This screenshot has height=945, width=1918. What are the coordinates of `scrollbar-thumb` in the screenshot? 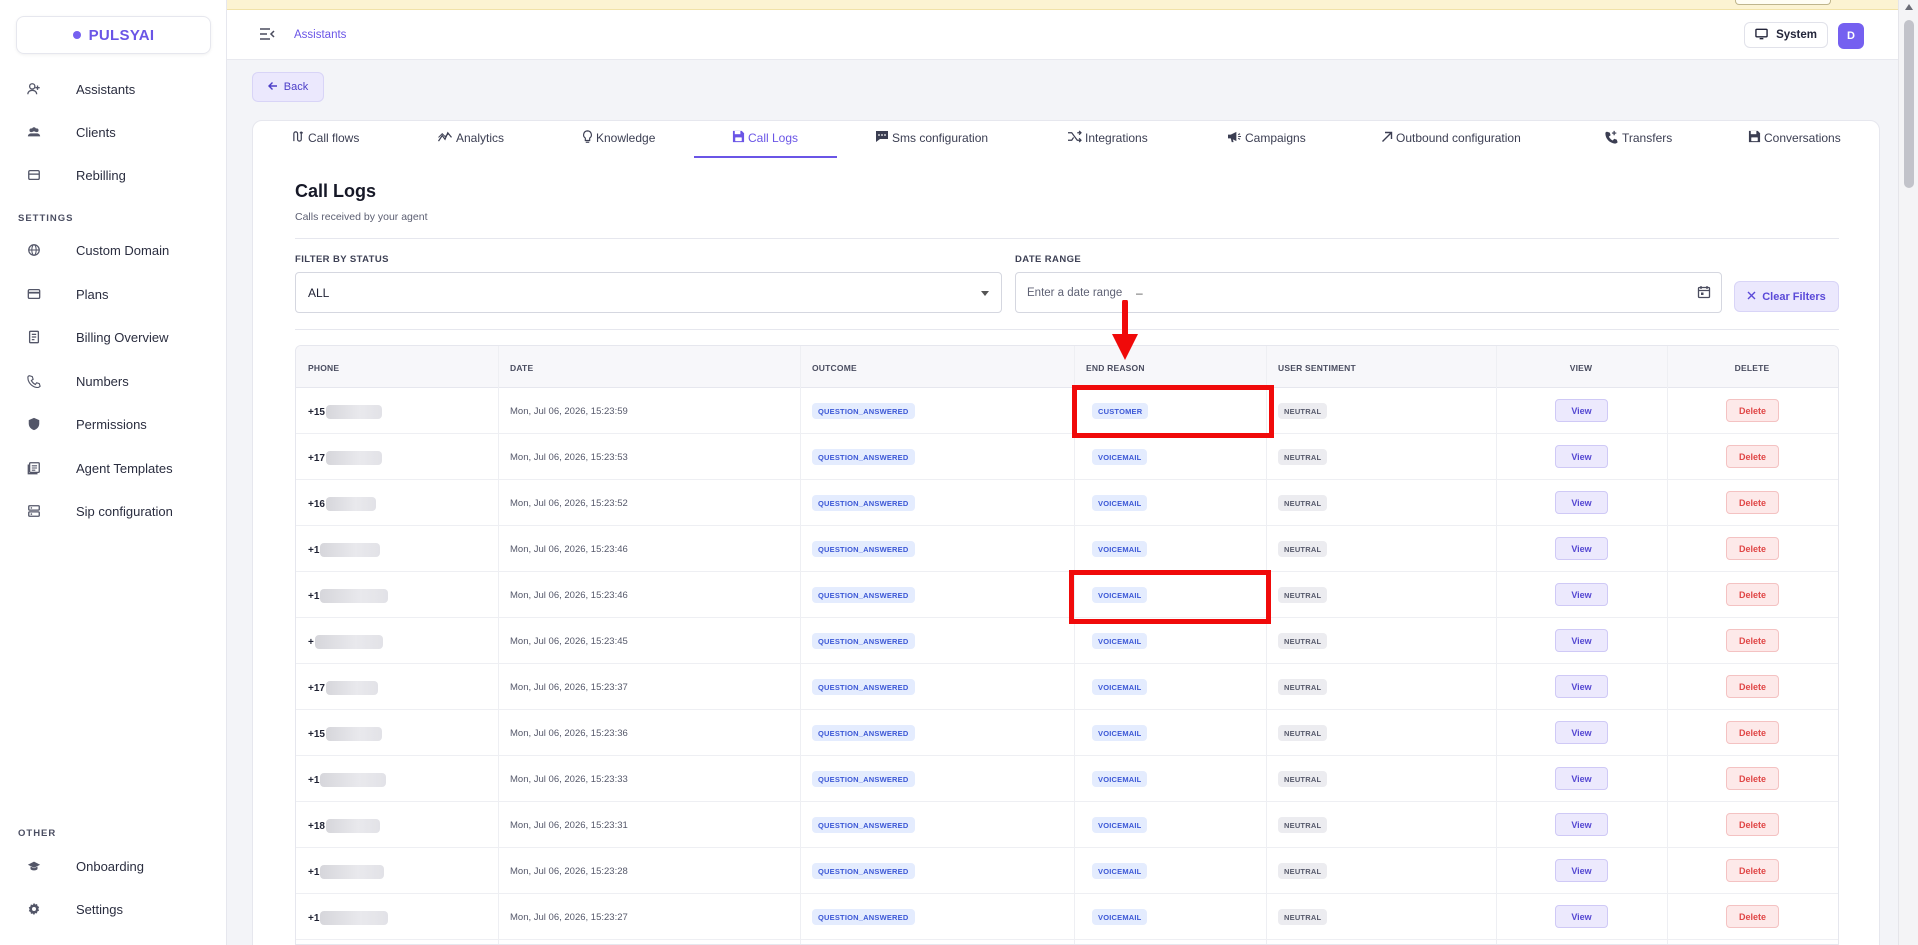 It's located at (1909, 104).